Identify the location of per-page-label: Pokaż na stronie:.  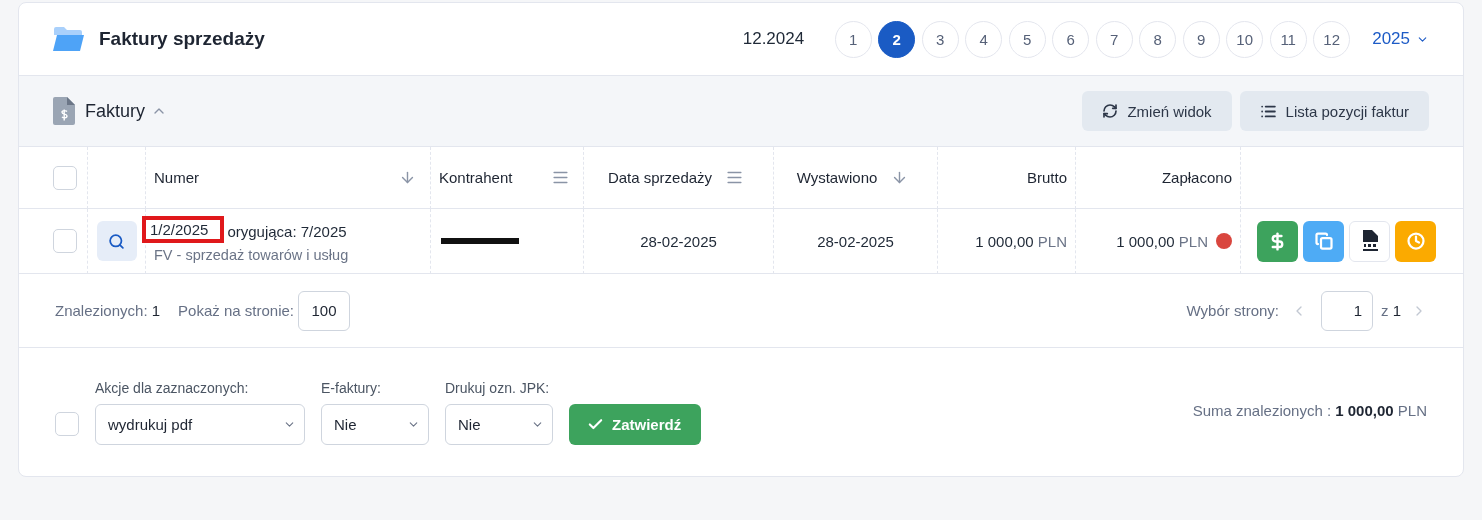
(236, 310).